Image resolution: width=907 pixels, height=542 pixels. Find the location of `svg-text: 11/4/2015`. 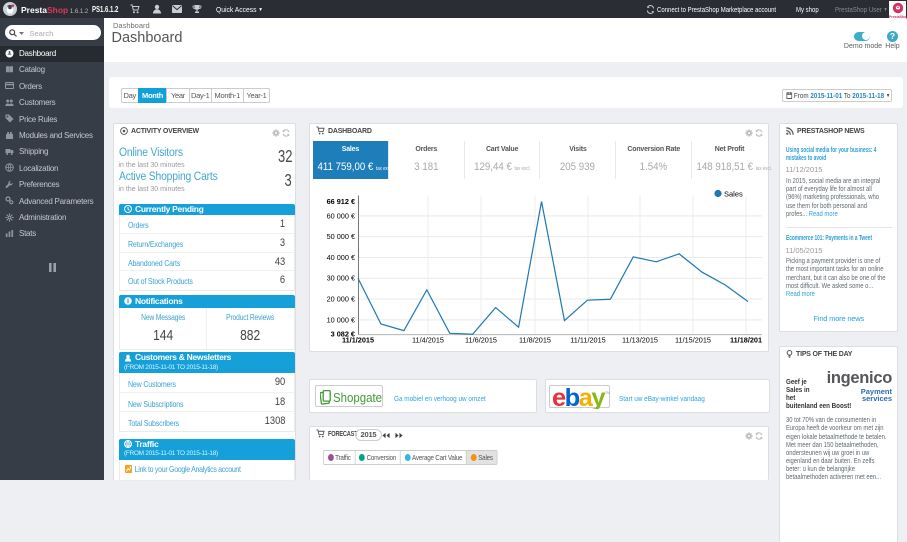

svg-text: 11/4/2015 is located at coordinates (428, 339).